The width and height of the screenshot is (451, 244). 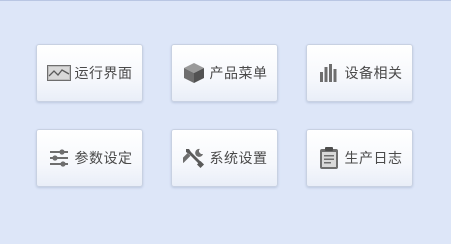 I want to click on production-log-label: 生产日志, so click(x=373, y=159).